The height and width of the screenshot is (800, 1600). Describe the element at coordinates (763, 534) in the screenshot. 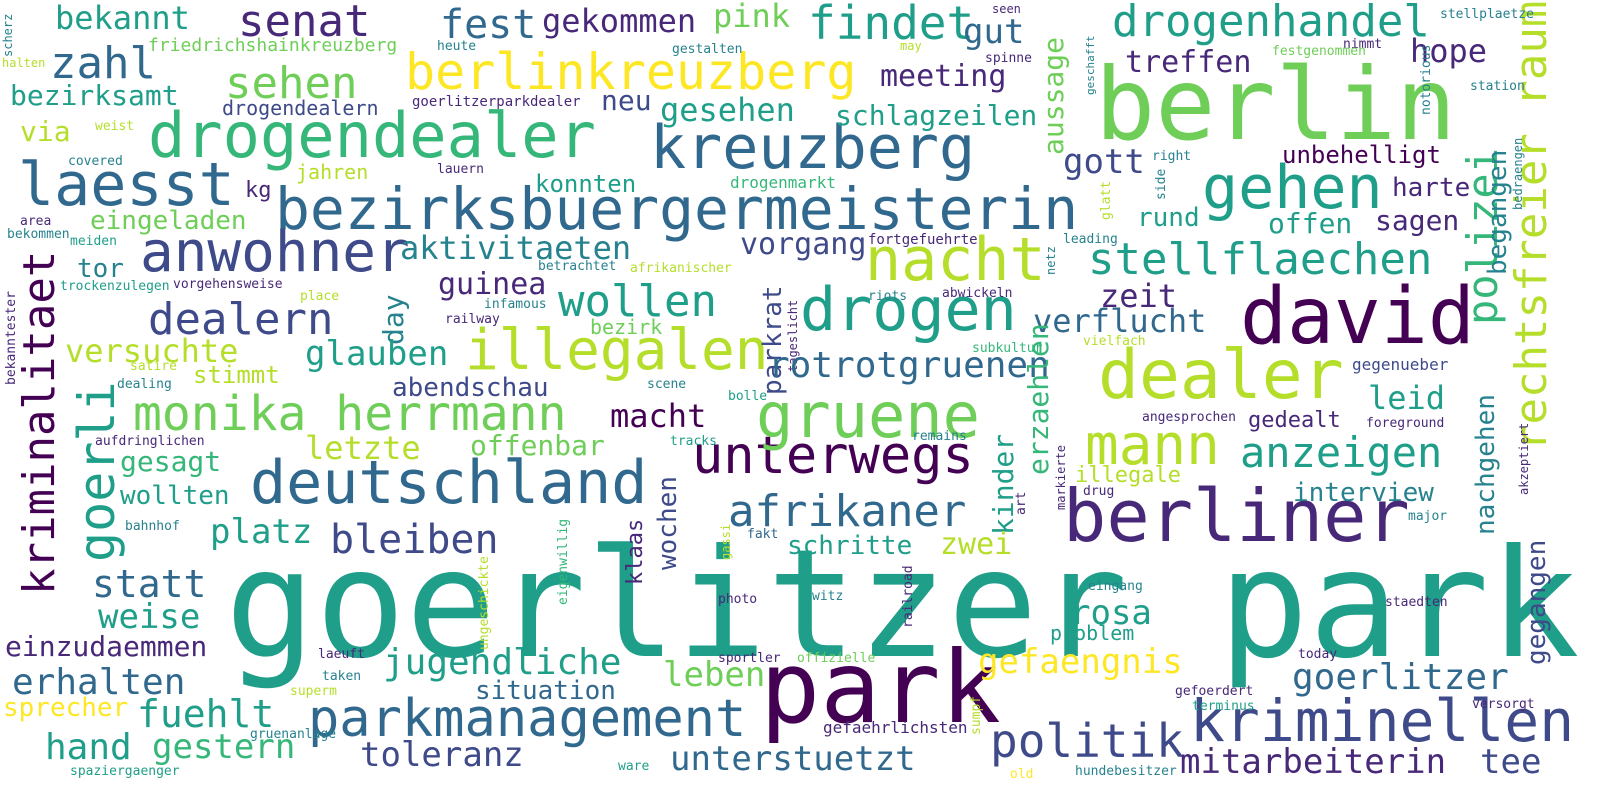

I see `word-fakt: fakt` at that location.